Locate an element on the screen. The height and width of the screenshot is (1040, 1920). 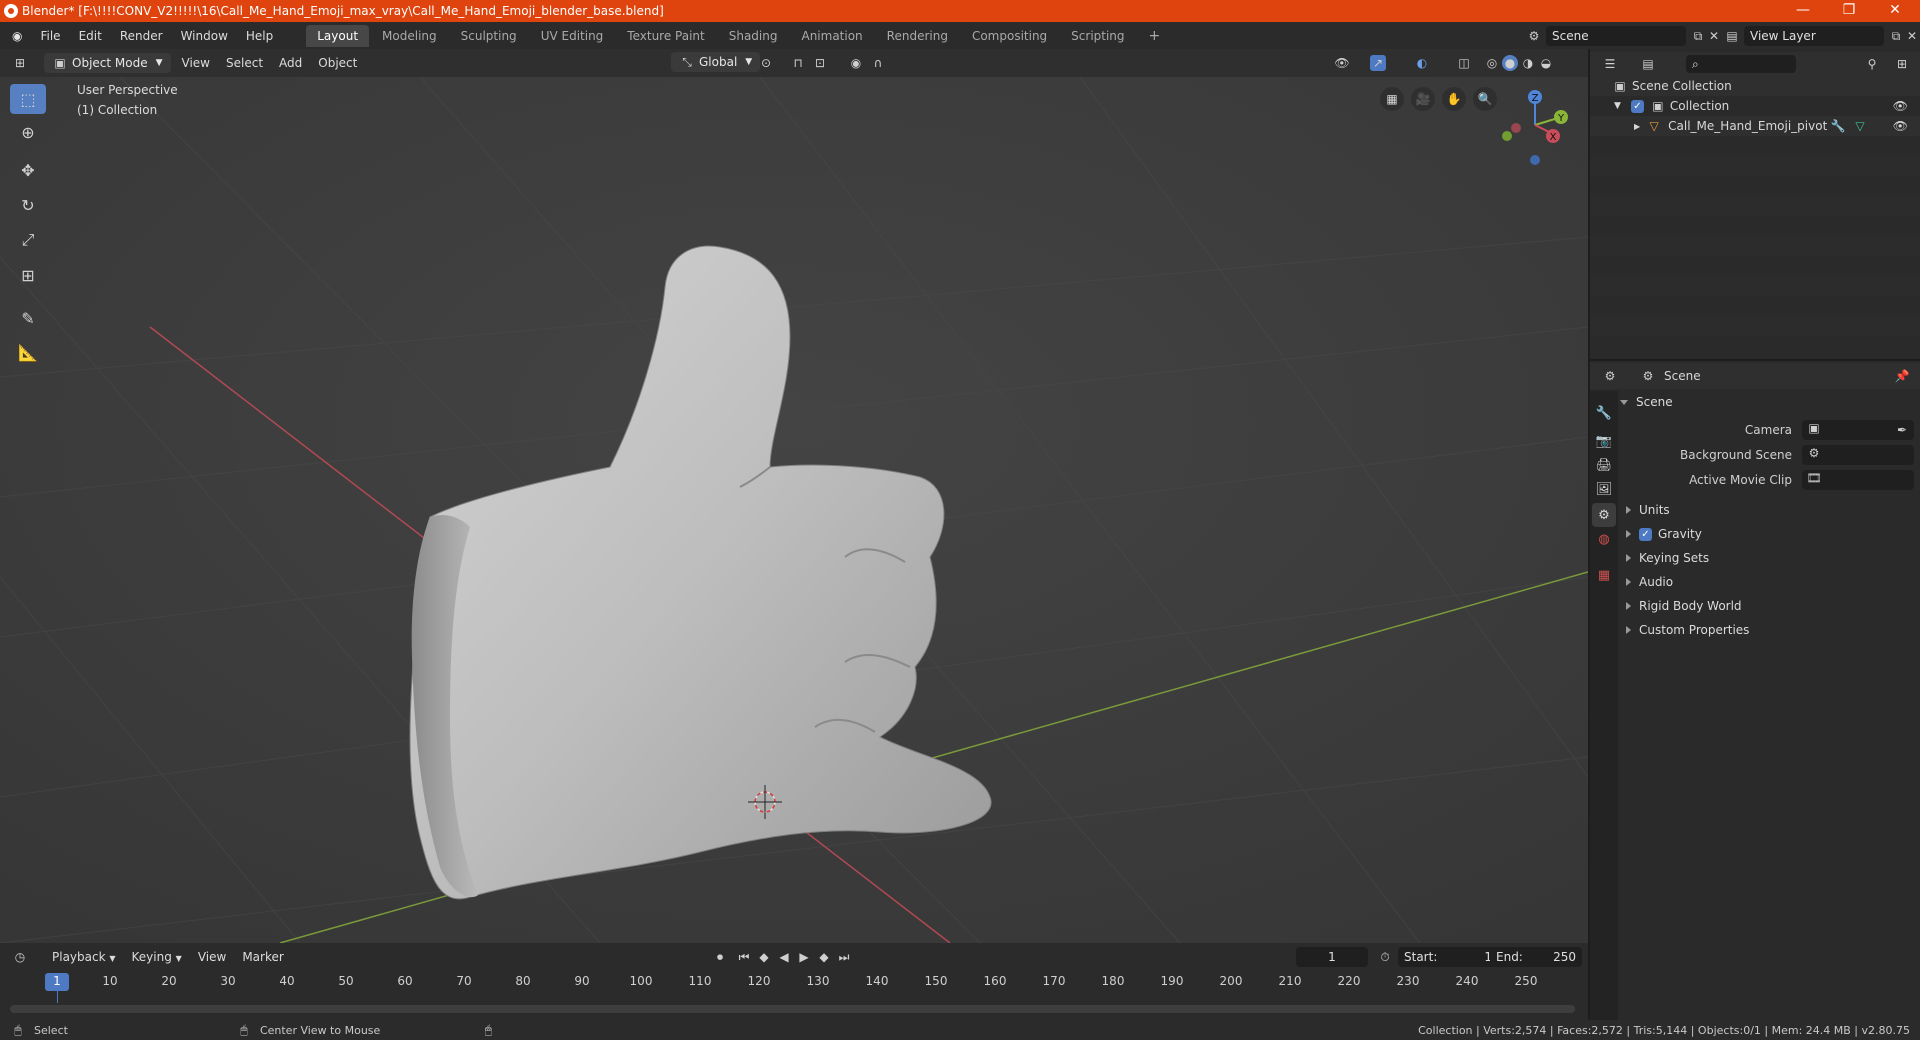
menu-render: Render is located at coordinates (141, 36).